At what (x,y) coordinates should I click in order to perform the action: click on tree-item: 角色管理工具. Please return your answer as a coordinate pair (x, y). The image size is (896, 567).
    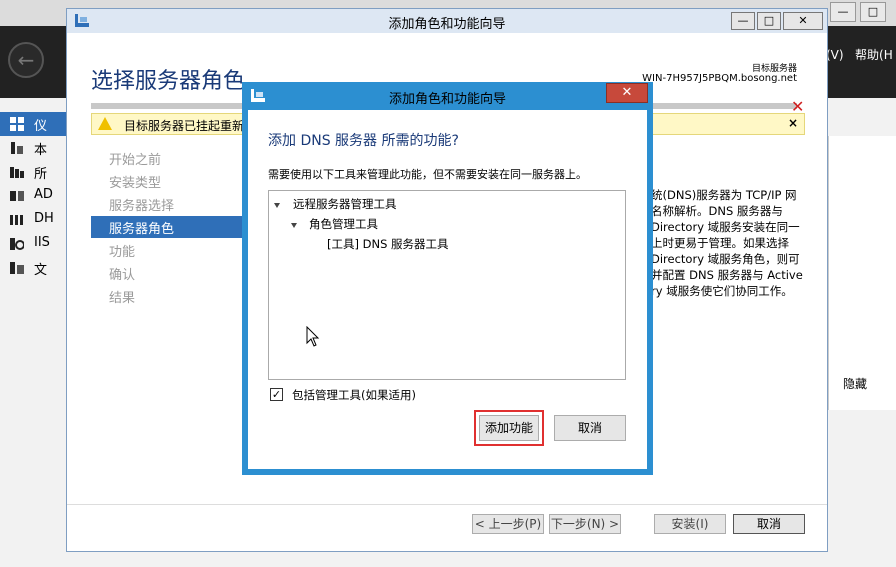
    Looking at the image, I should click on (343, 224).